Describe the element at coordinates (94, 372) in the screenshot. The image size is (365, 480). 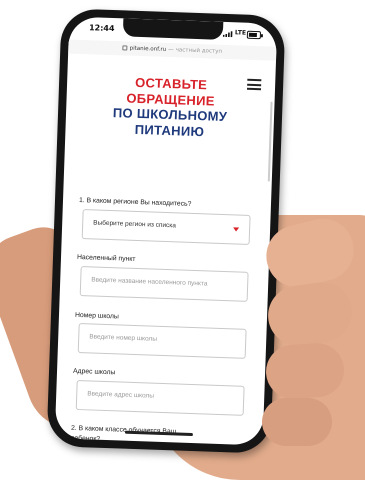
I see `school-address-label: Адрес школы` at that location.